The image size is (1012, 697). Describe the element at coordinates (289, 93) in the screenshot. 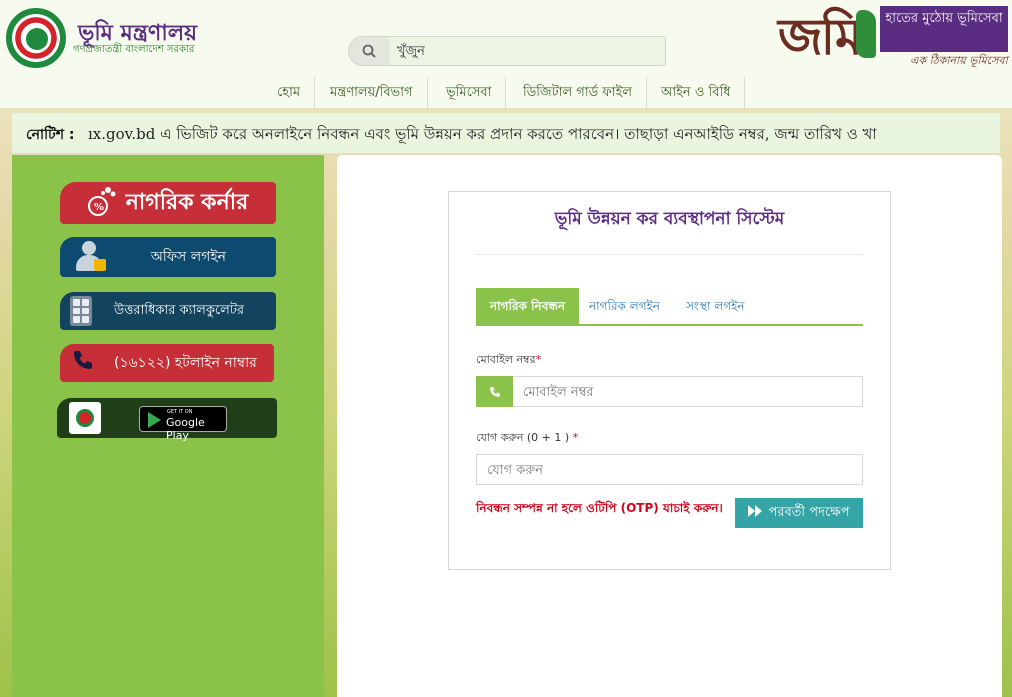

I see `nav-item-home: হোম` at that location.